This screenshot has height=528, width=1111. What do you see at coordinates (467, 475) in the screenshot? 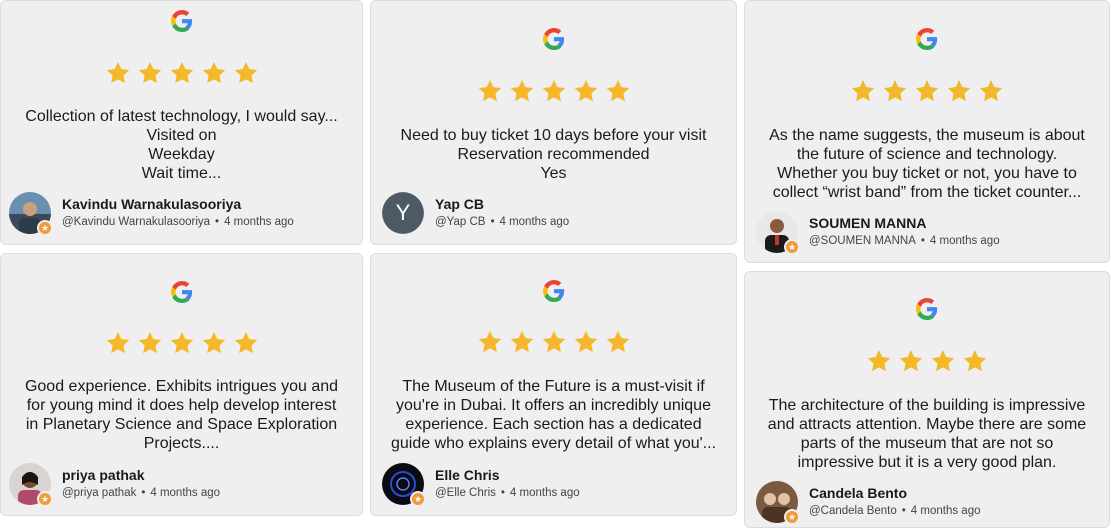
I see `author-name: Elle Chris` at bounding box center [467, 475].